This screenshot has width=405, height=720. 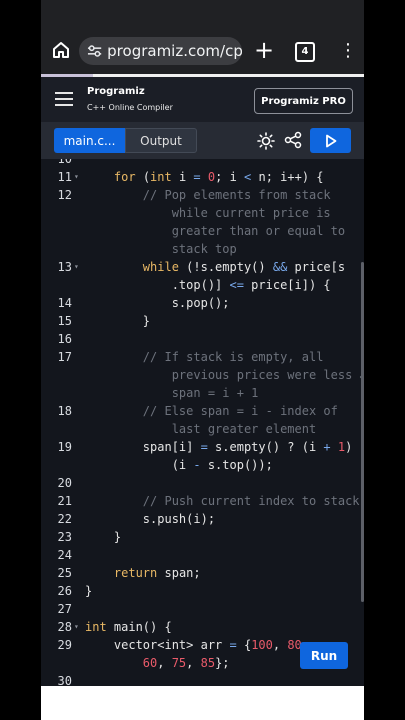 I want to click on line-number: 12, so click(x=64, y=195).